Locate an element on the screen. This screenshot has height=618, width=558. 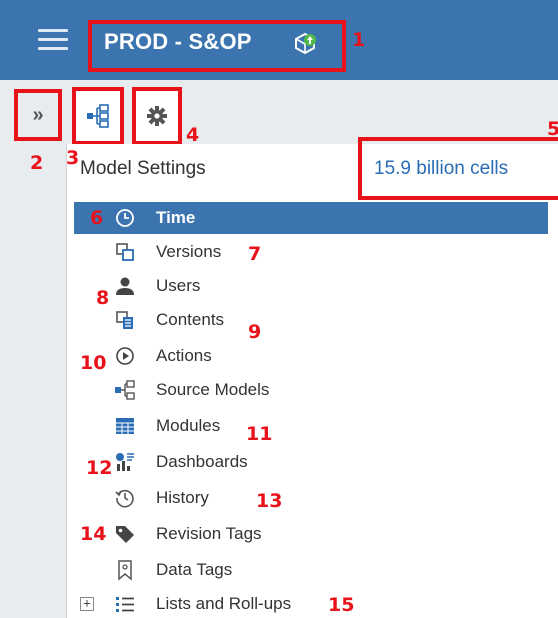
tree-item-users: Users is located at coordinates (311, 286).